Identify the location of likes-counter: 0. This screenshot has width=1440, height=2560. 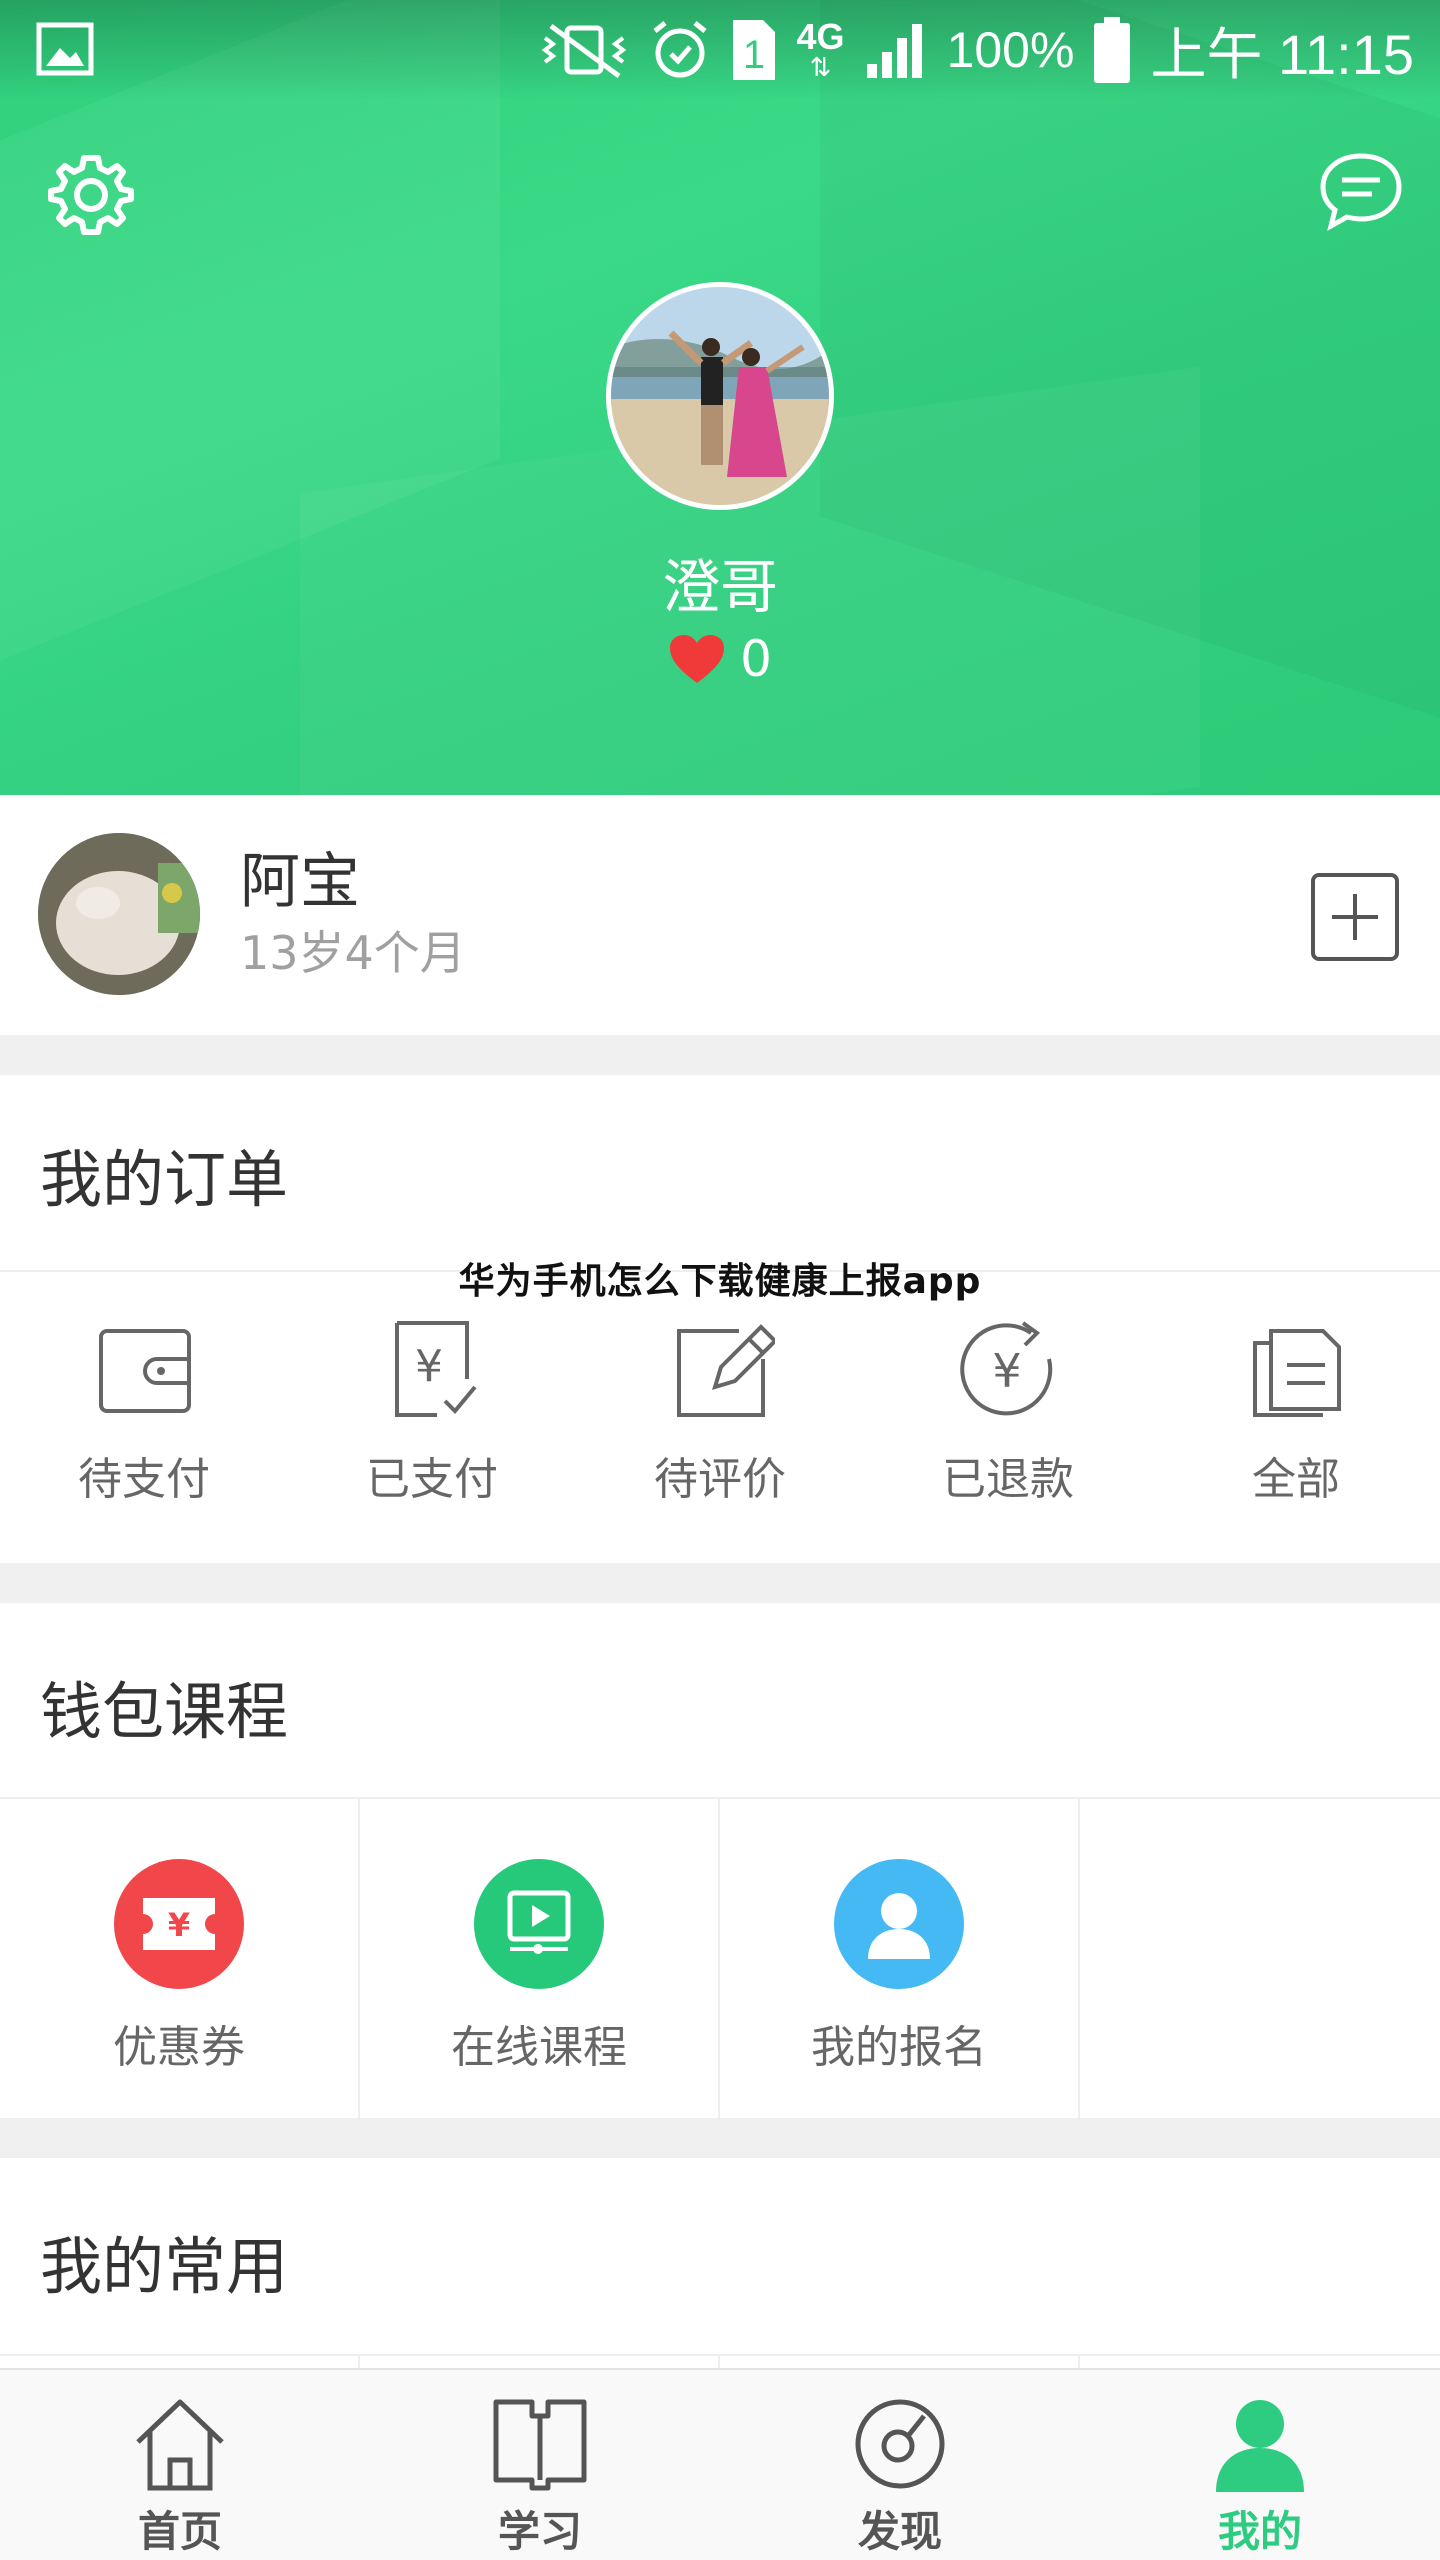
(720, 659).